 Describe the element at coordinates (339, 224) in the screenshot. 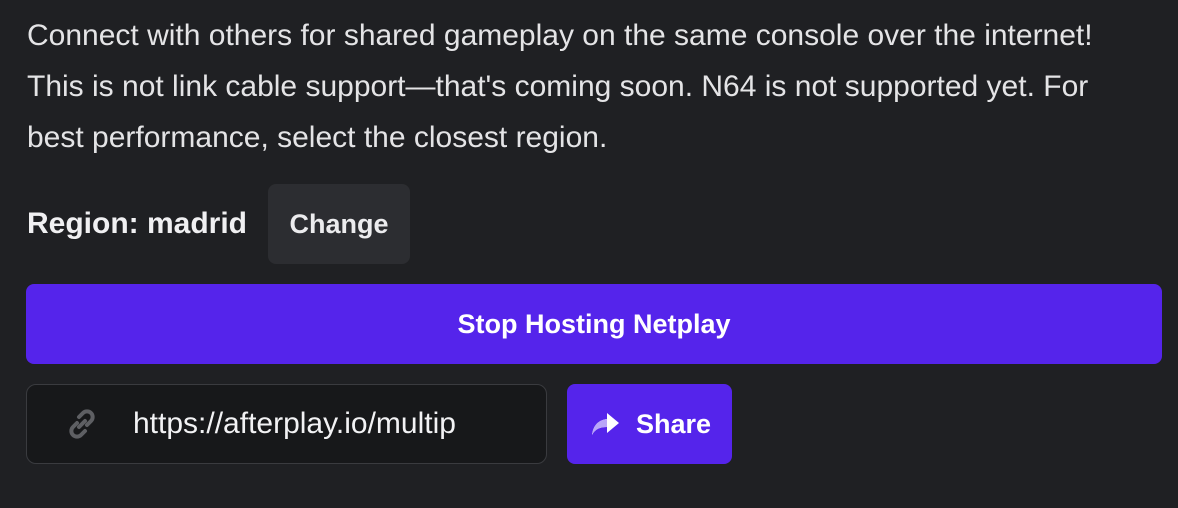

I see `change-region-button: Change` at that location.